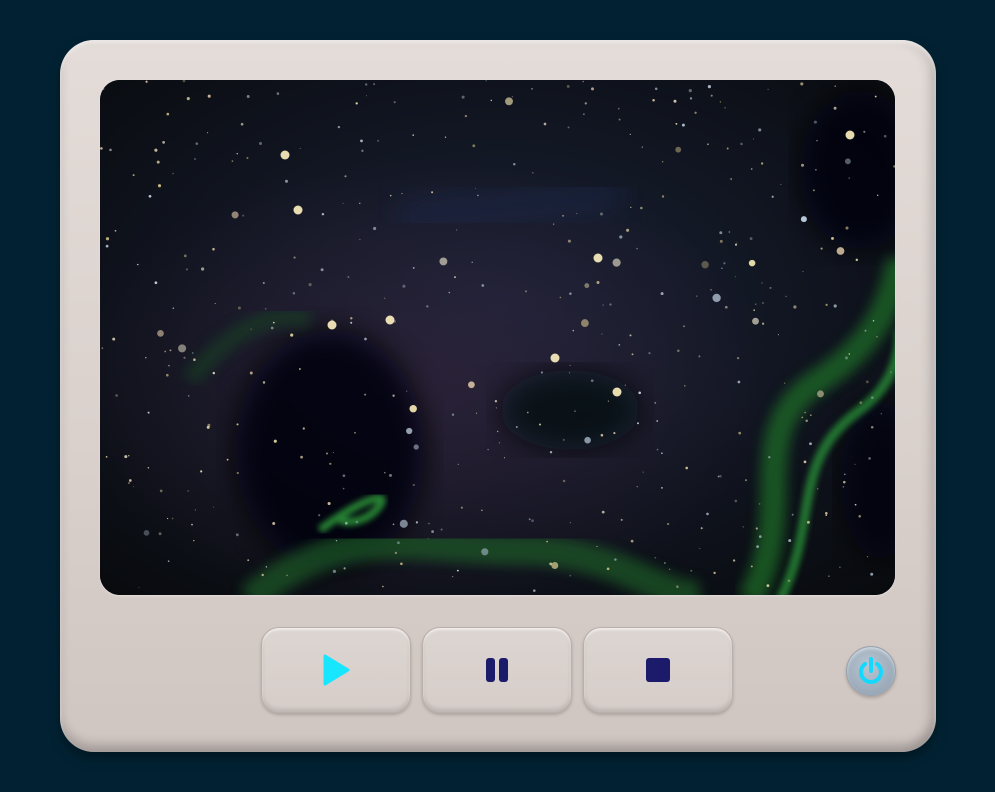 This screenshot has width=995, height=792. I want to click on pause-button, so click(497, 670).